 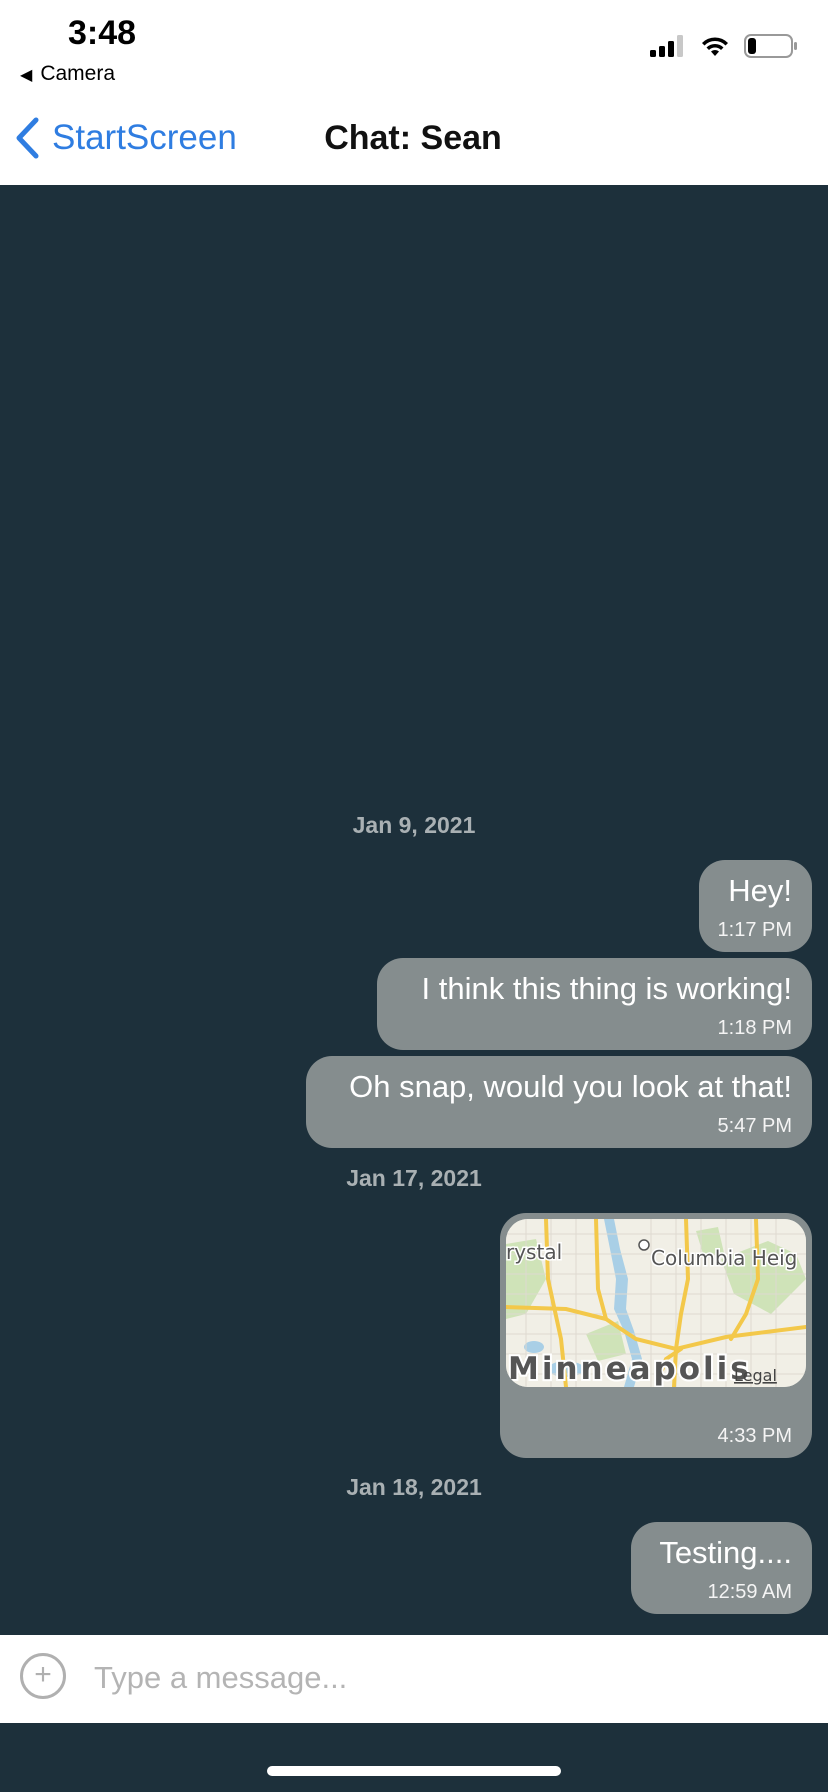 What do you see at coordinates (414, 47) in the screenshot?
I see `status-bar: 3:48 ◀ Camera` at bounding box center [414, 47].